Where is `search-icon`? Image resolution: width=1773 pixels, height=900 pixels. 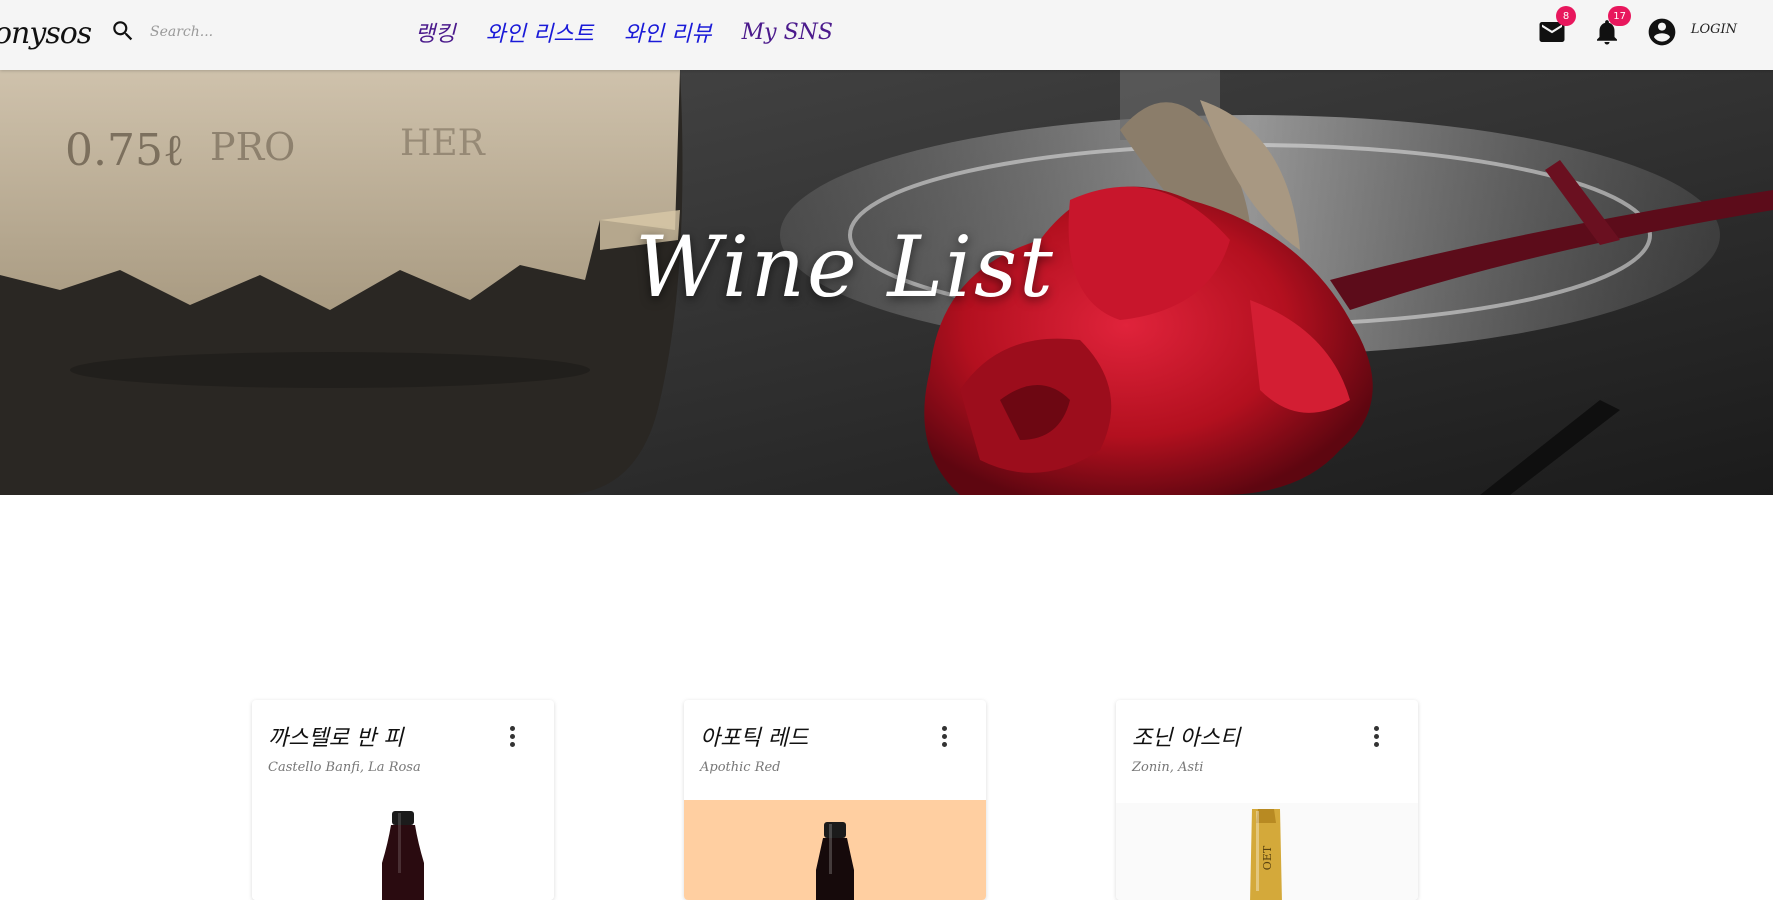
search-icon is located at coordinates (123, 31).